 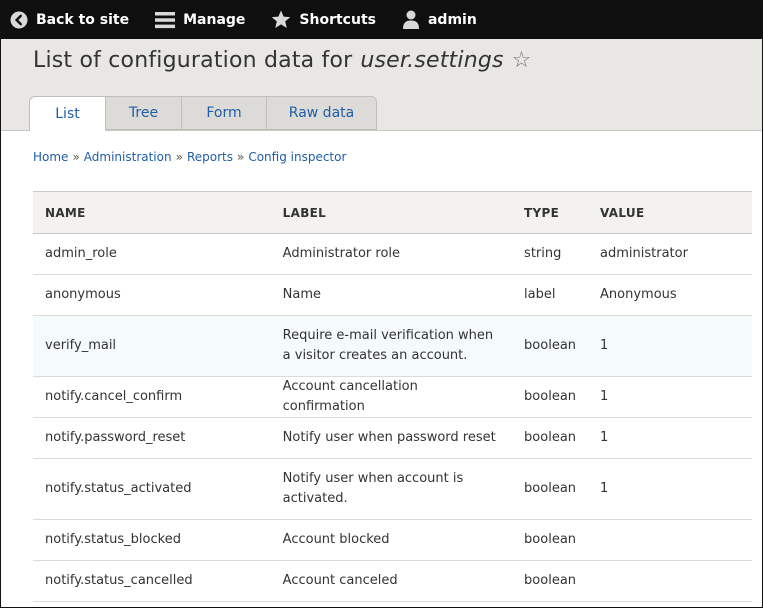 What do you see at coordinates (223, 113) in the screenshot?
I see `tab-form: Form` at bounding box center [223, 113].